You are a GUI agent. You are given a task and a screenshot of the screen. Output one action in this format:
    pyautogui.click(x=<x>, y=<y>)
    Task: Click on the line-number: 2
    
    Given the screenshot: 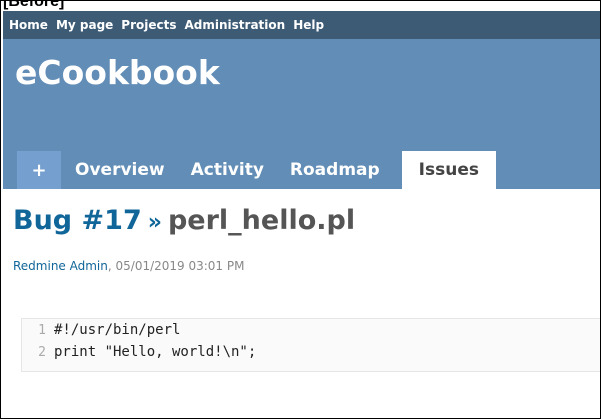 What is the action you would take?
    pyautogui.click(x=42, y=352)
    